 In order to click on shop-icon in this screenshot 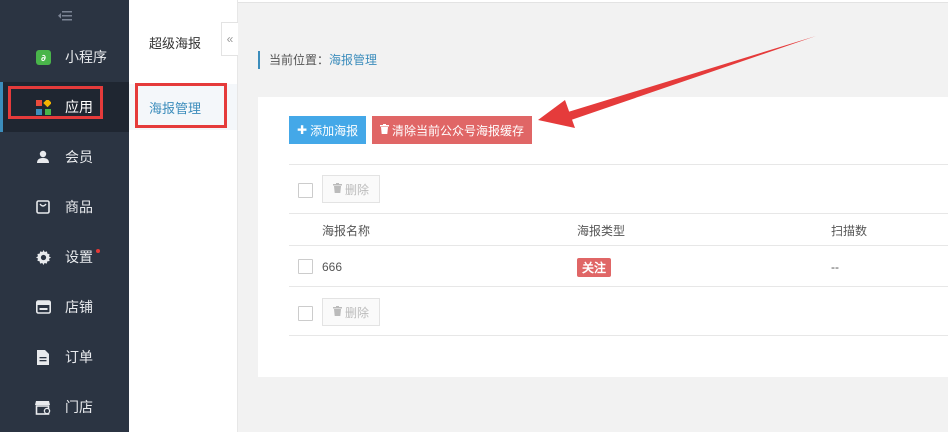, I will do `click(43, 407)`.